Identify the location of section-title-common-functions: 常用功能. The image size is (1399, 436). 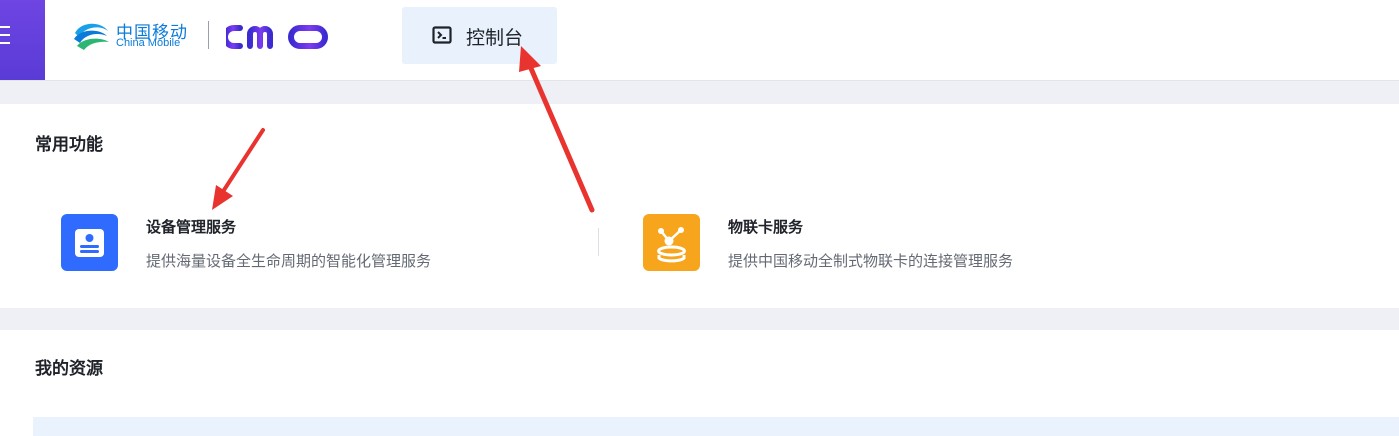
(69, 145).